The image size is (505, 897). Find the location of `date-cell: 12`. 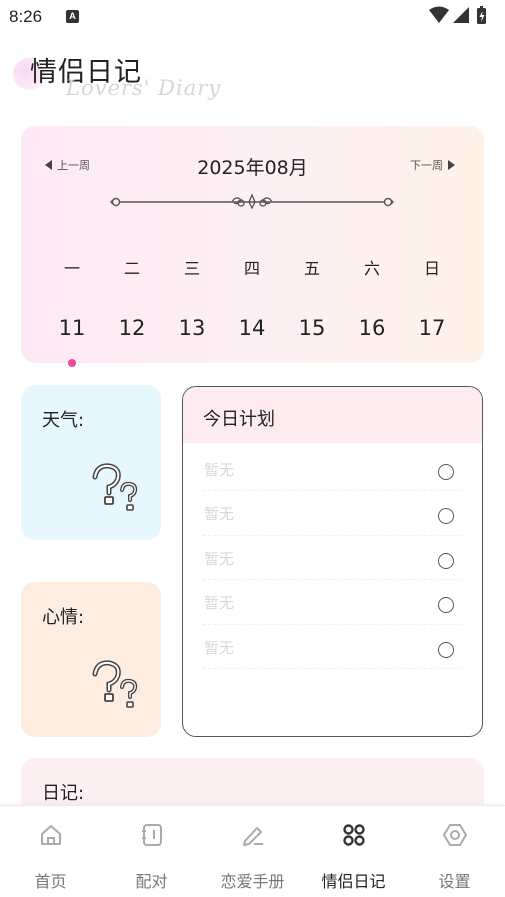

date-cell: 12 is located at coordinates (132, 328).